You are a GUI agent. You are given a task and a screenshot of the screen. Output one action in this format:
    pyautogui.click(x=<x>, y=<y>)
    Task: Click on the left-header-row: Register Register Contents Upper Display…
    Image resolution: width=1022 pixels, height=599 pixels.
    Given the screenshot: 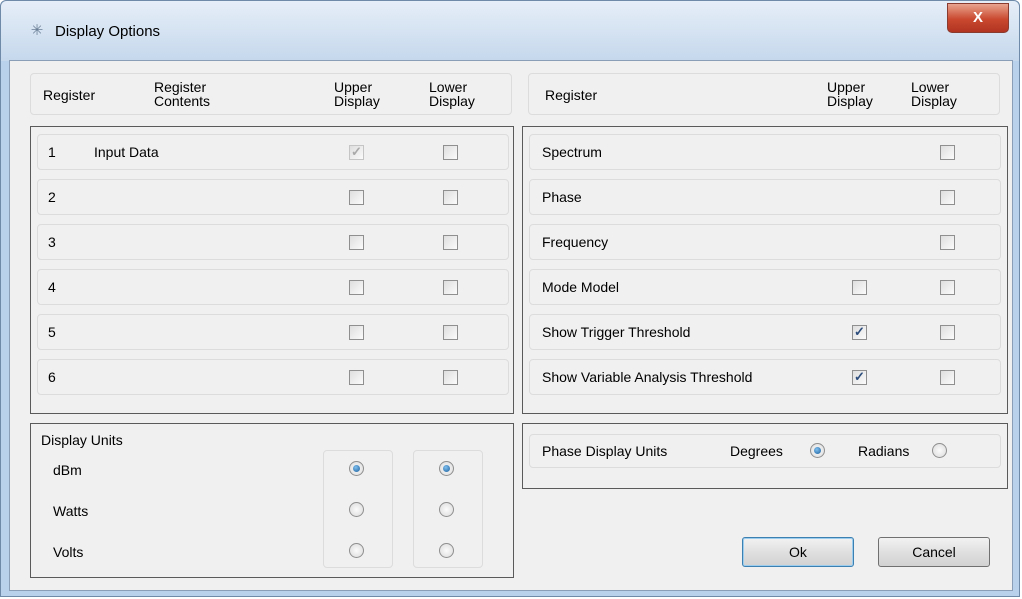 What is the action you would take?
    pyautogui.click(x=271, y=94)
    